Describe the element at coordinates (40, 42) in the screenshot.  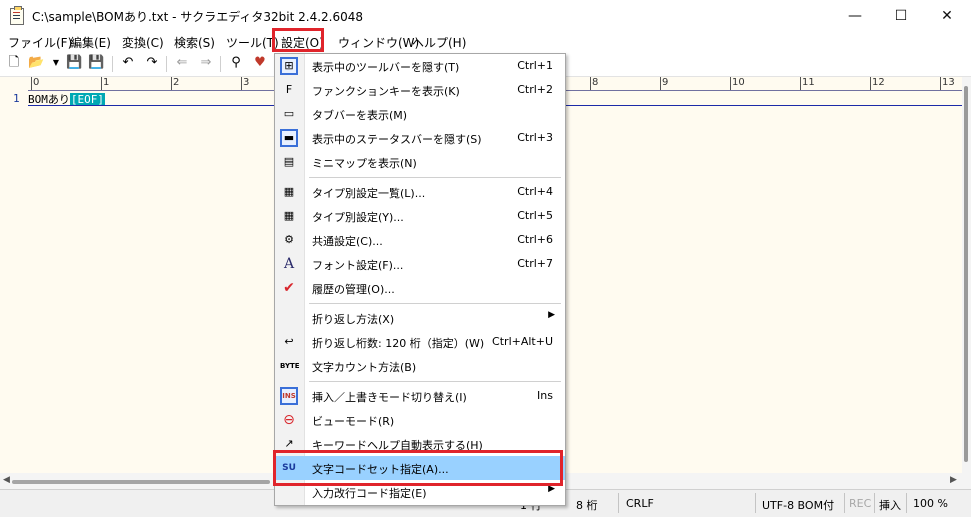
I see `menu-file: ファイル(F)` at that location.